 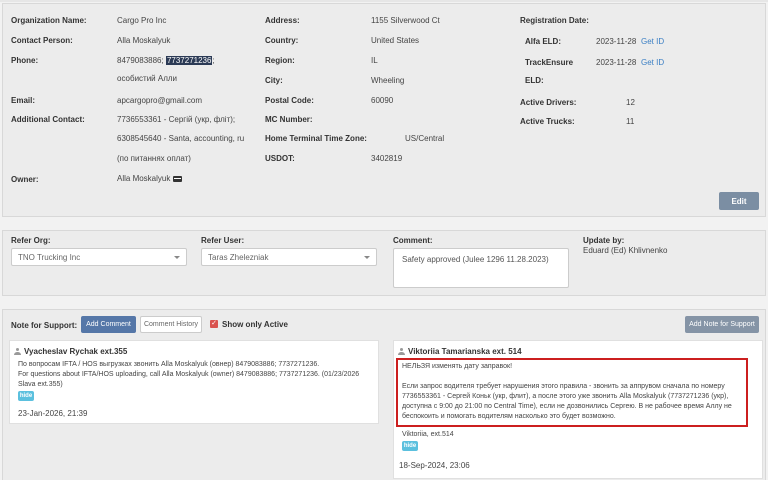 What do you see at coordinates (178, 179) in the screenshot?
I see `id-card-icon` at bounding box center [178, 179].